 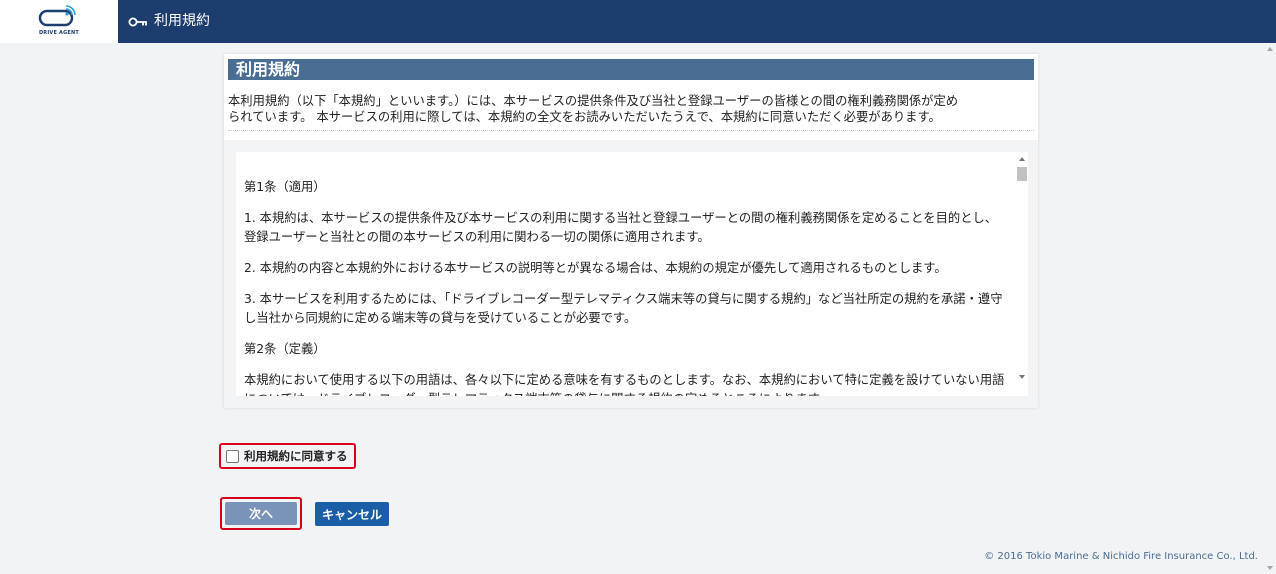 What do you see at coordinates (138, 22) in the screenshot?
I see `key-icon` at bounding box center [138, 22].